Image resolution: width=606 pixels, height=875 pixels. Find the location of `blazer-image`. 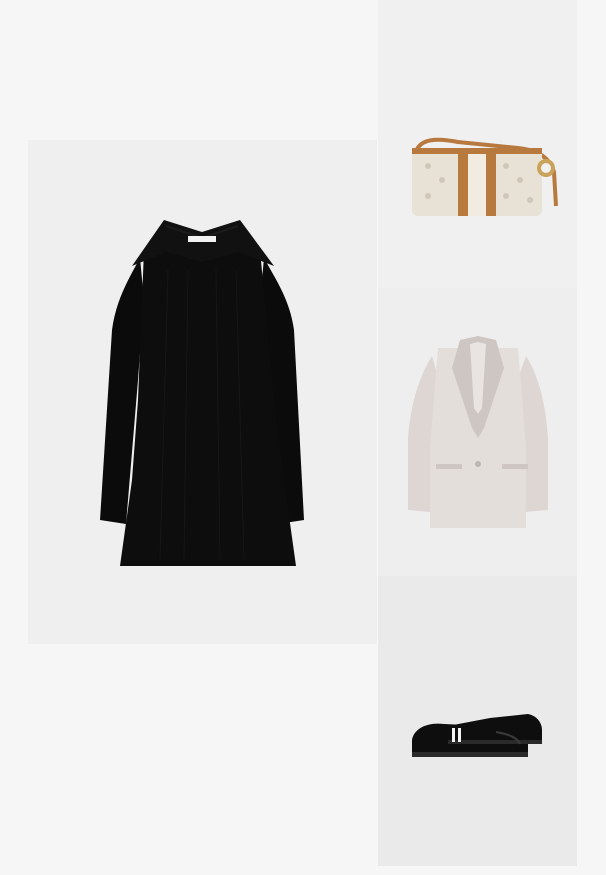

blazer-image is located at coordinates (478, 432).